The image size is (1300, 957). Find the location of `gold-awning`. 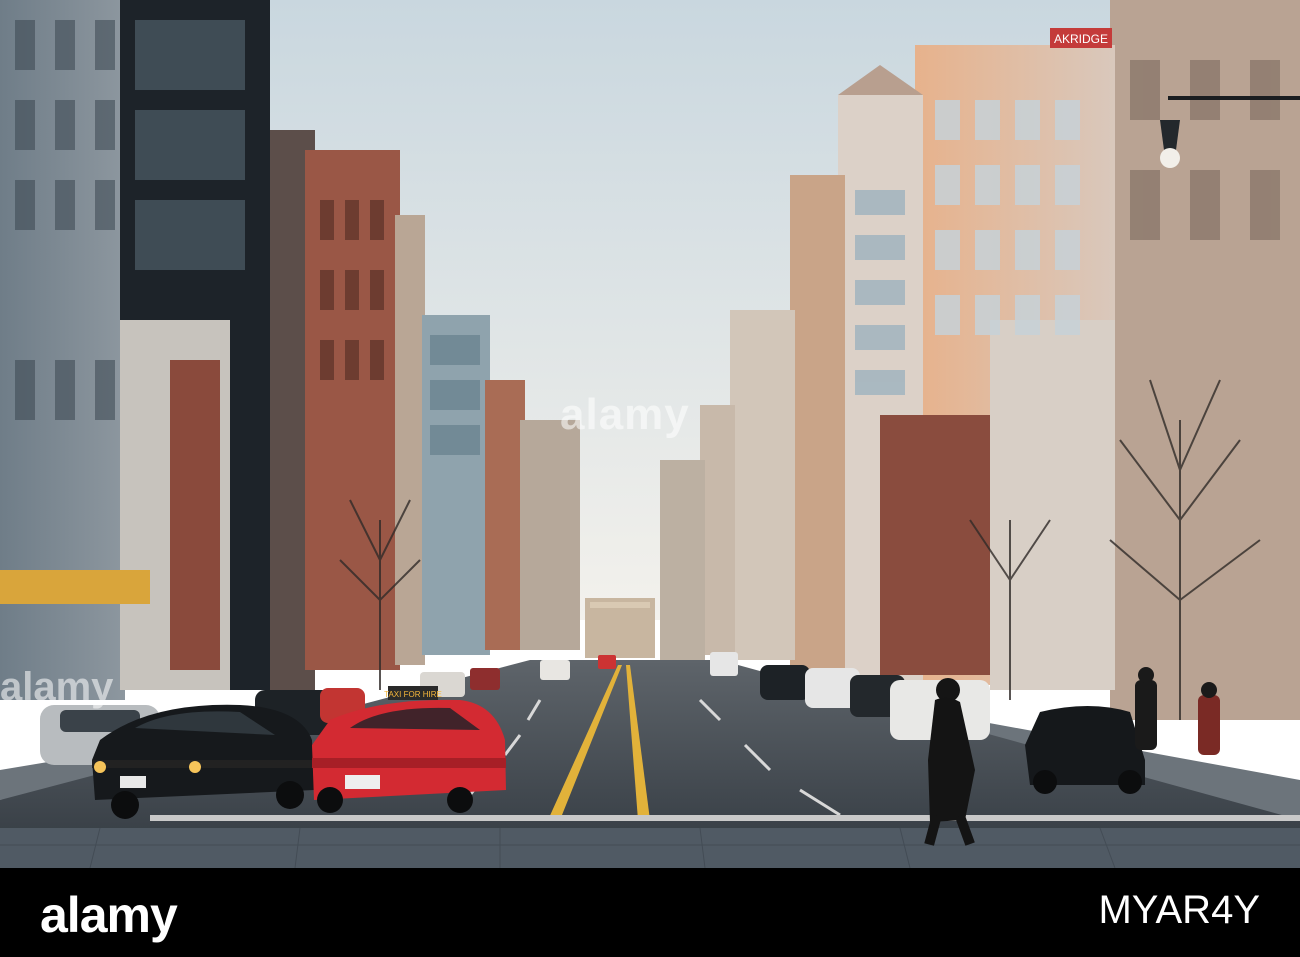

gold-awning is located at coordinates (75, 587).